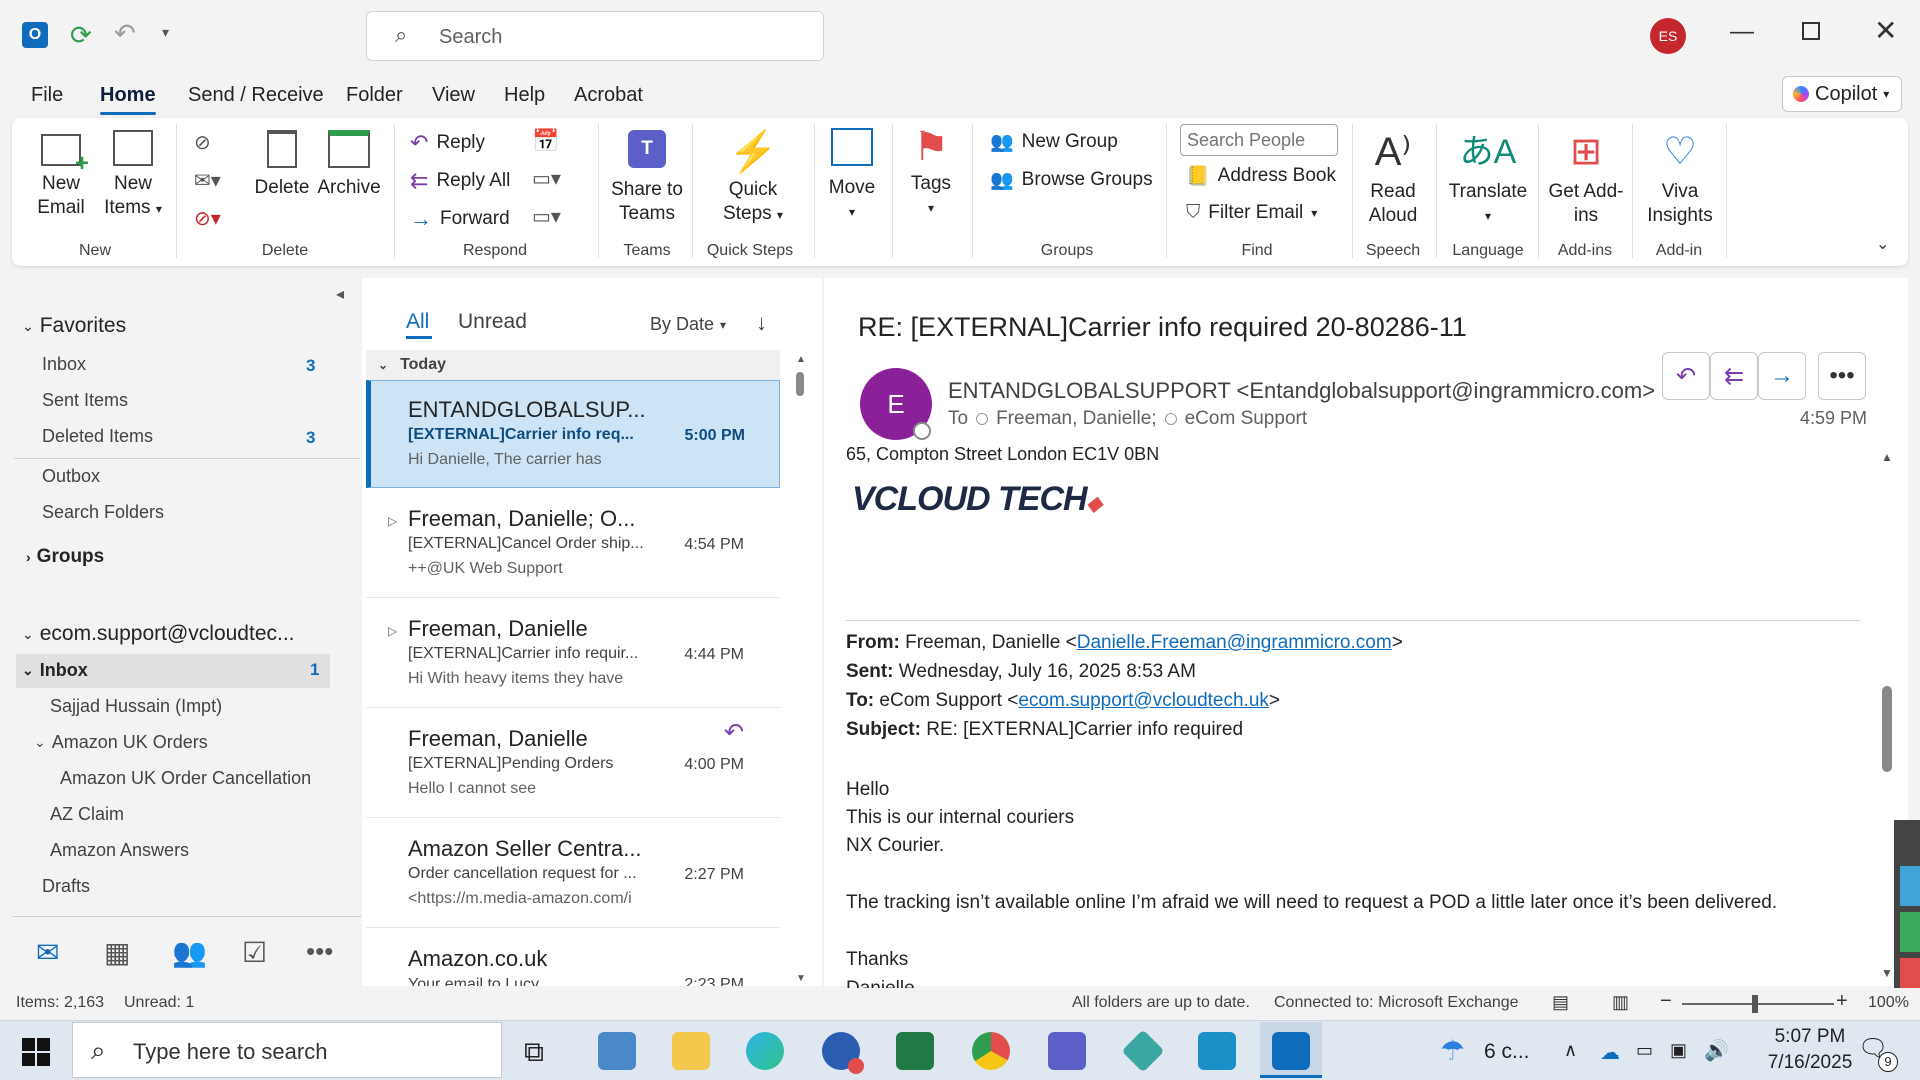  I want to click on search-box: ⌕ Search, so click(595, 36).